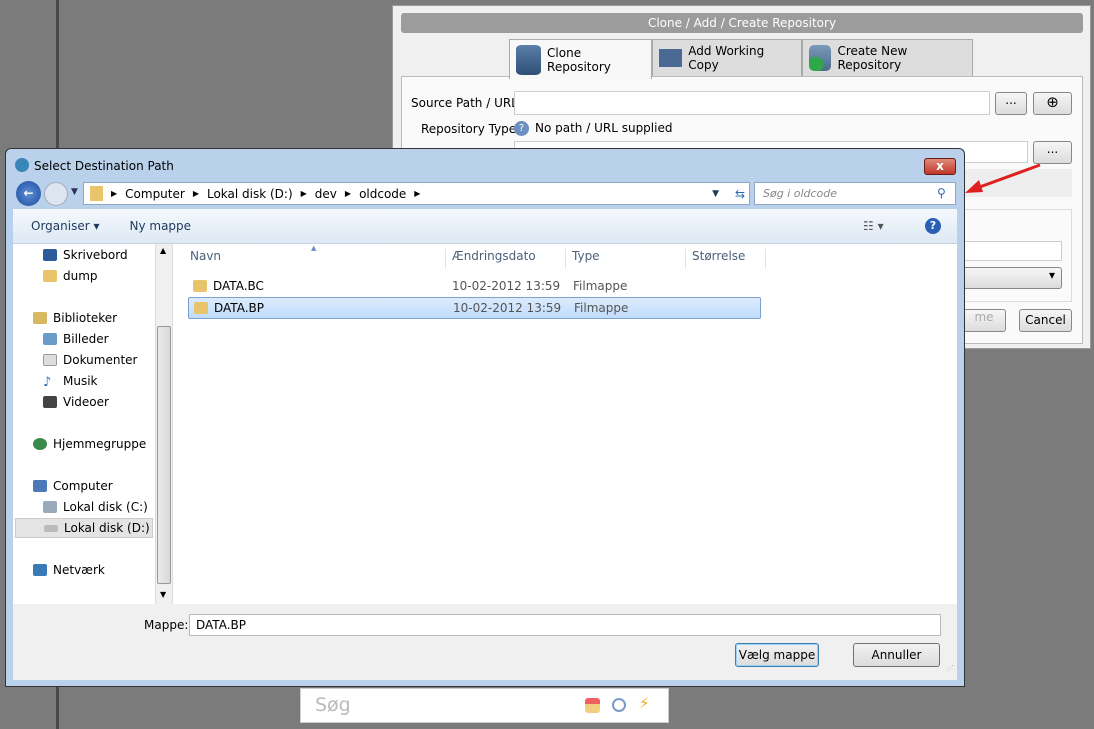 This screenshot has height=729, width=1094. What do you see at coordinates (50, 255) in the screenshot?
I see `desktop-icon` at bounding box center [50, 255].